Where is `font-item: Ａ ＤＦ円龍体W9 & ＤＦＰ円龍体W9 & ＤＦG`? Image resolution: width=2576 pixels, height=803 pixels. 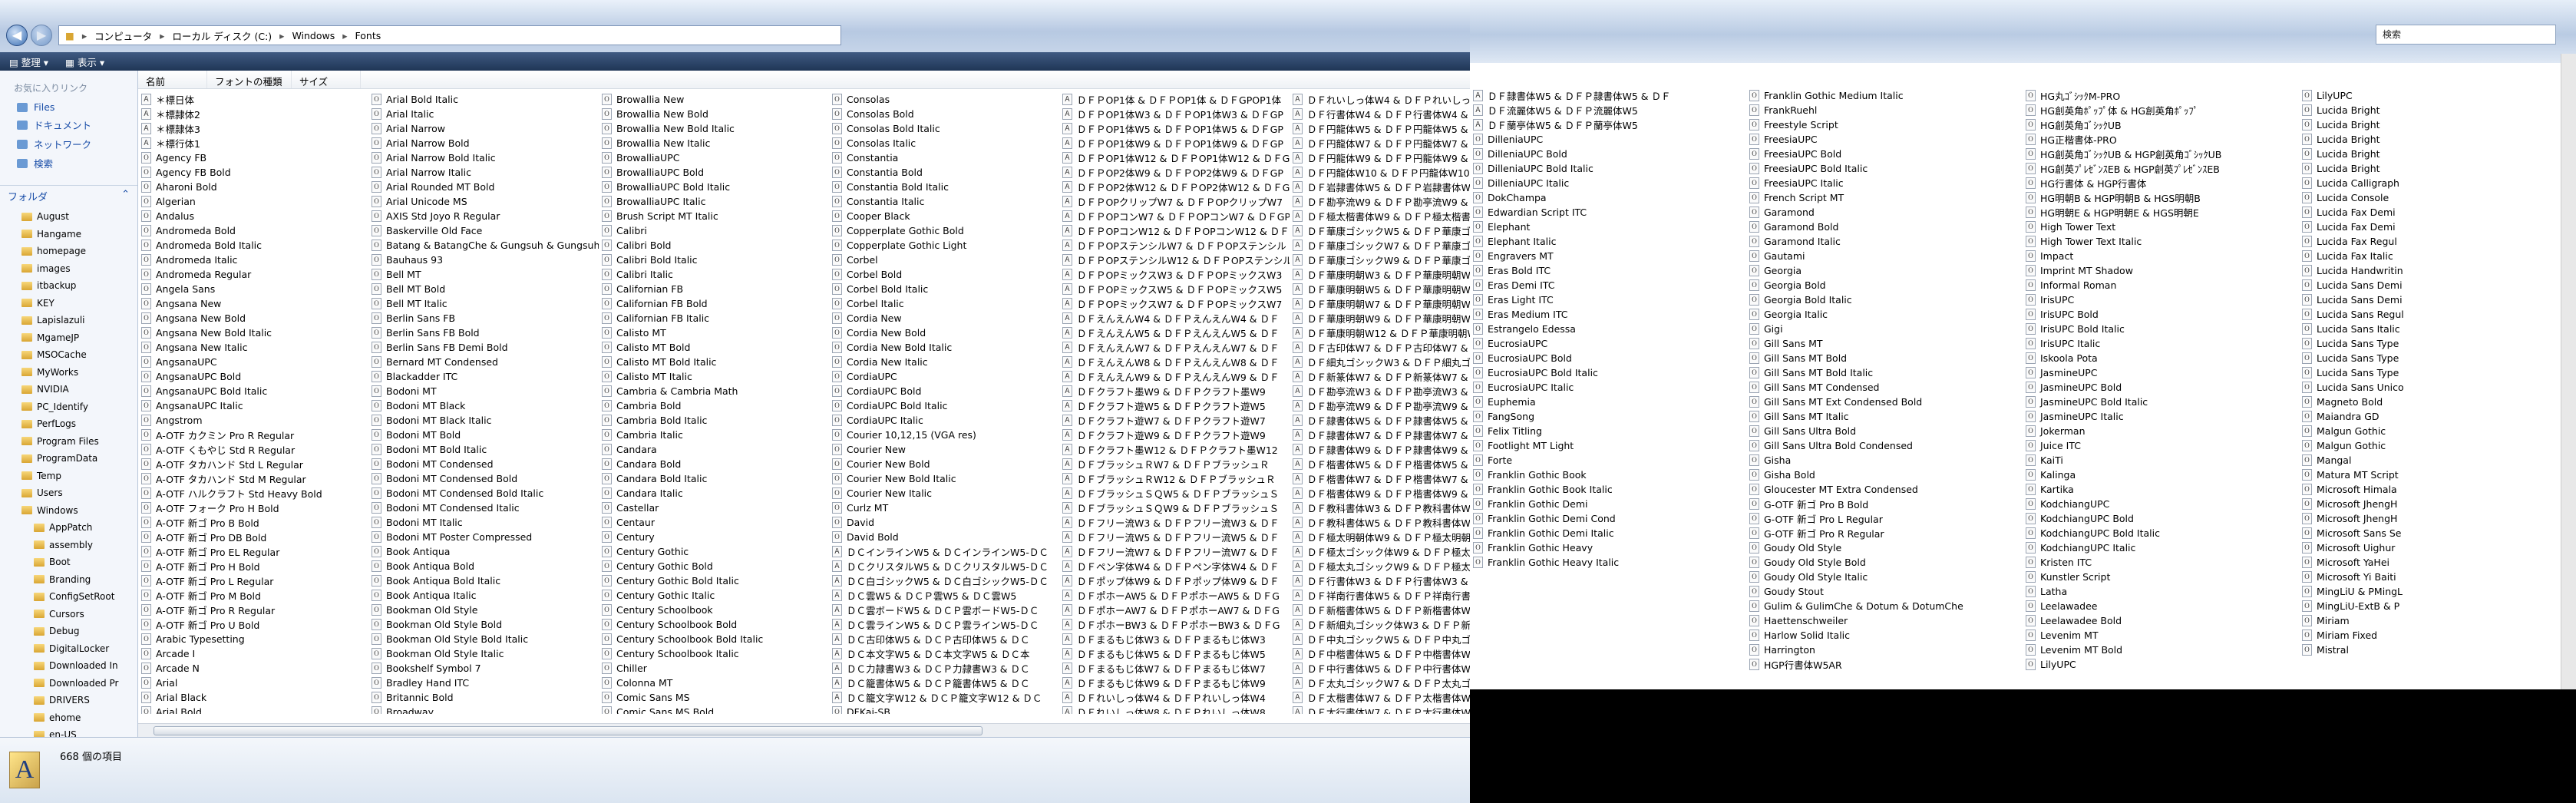 font-item: Ａ ＤＦ円龍体W9 & ＤＦＰ円龍体W9 & ＤＦG is located at coordinates (1380, 157).